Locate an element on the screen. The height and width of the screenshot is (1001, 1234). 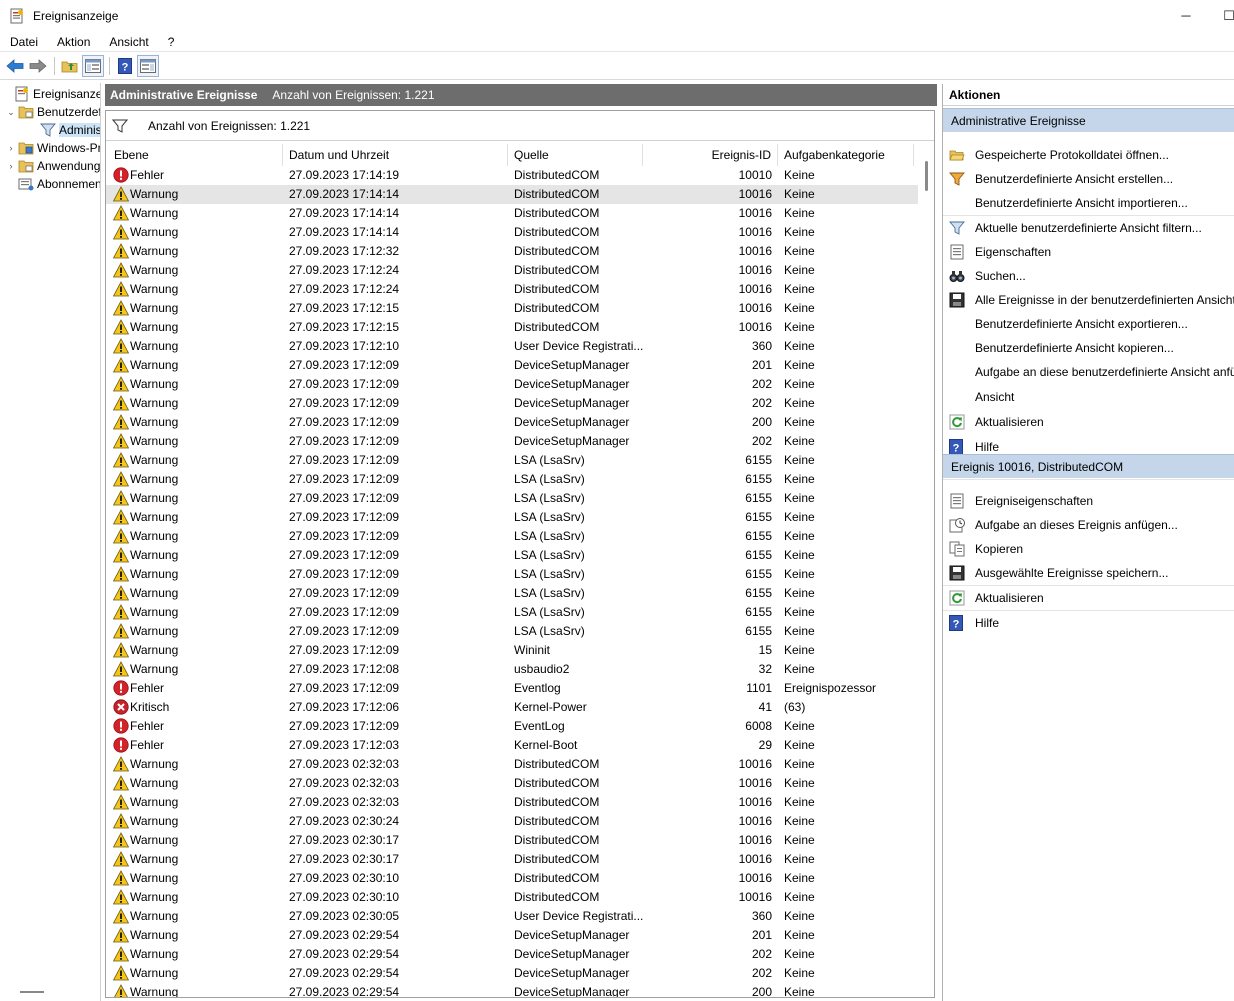
action-section-header: Ereignis 10016, DistributedCOM is located at coordinates (1088, 466).